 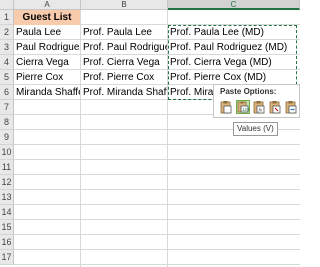 I want to click on cell-a4: Cierra Vega, so click(x=47, y=62).